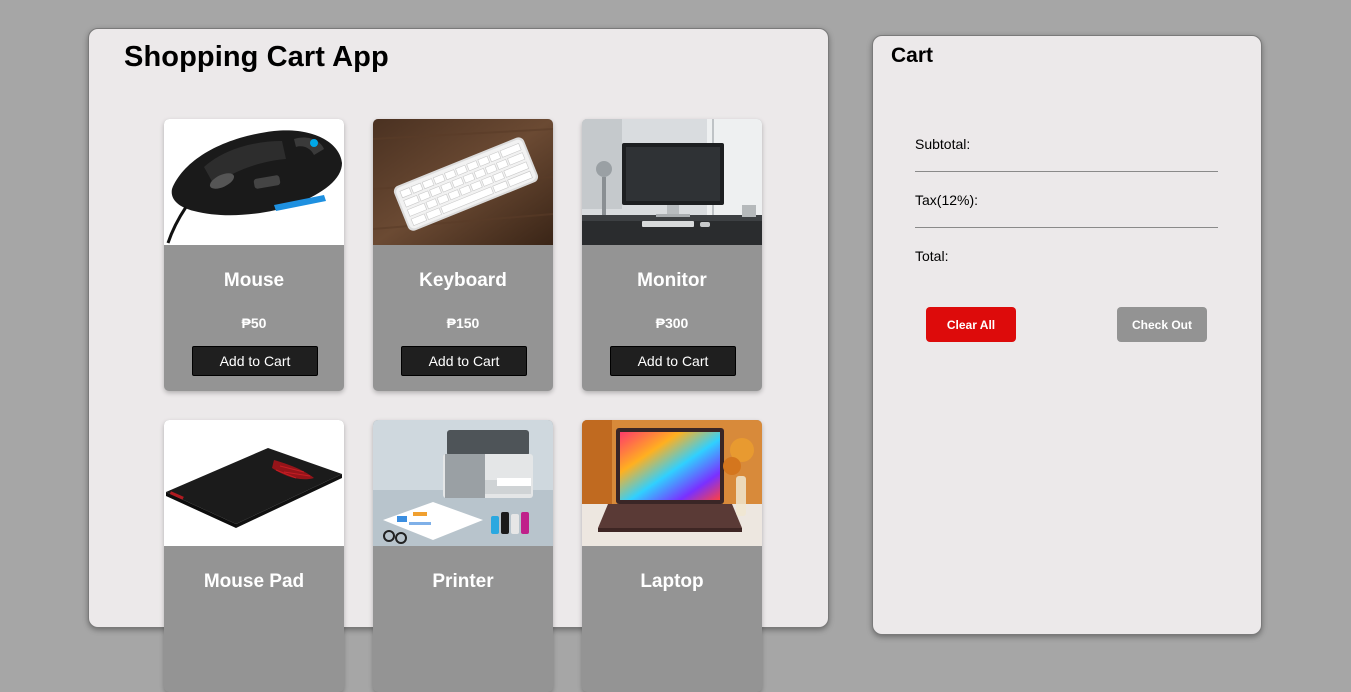  Describe the element at coordinates (932, 256) in the screenshot. I see `total-label: Total:` at that location.